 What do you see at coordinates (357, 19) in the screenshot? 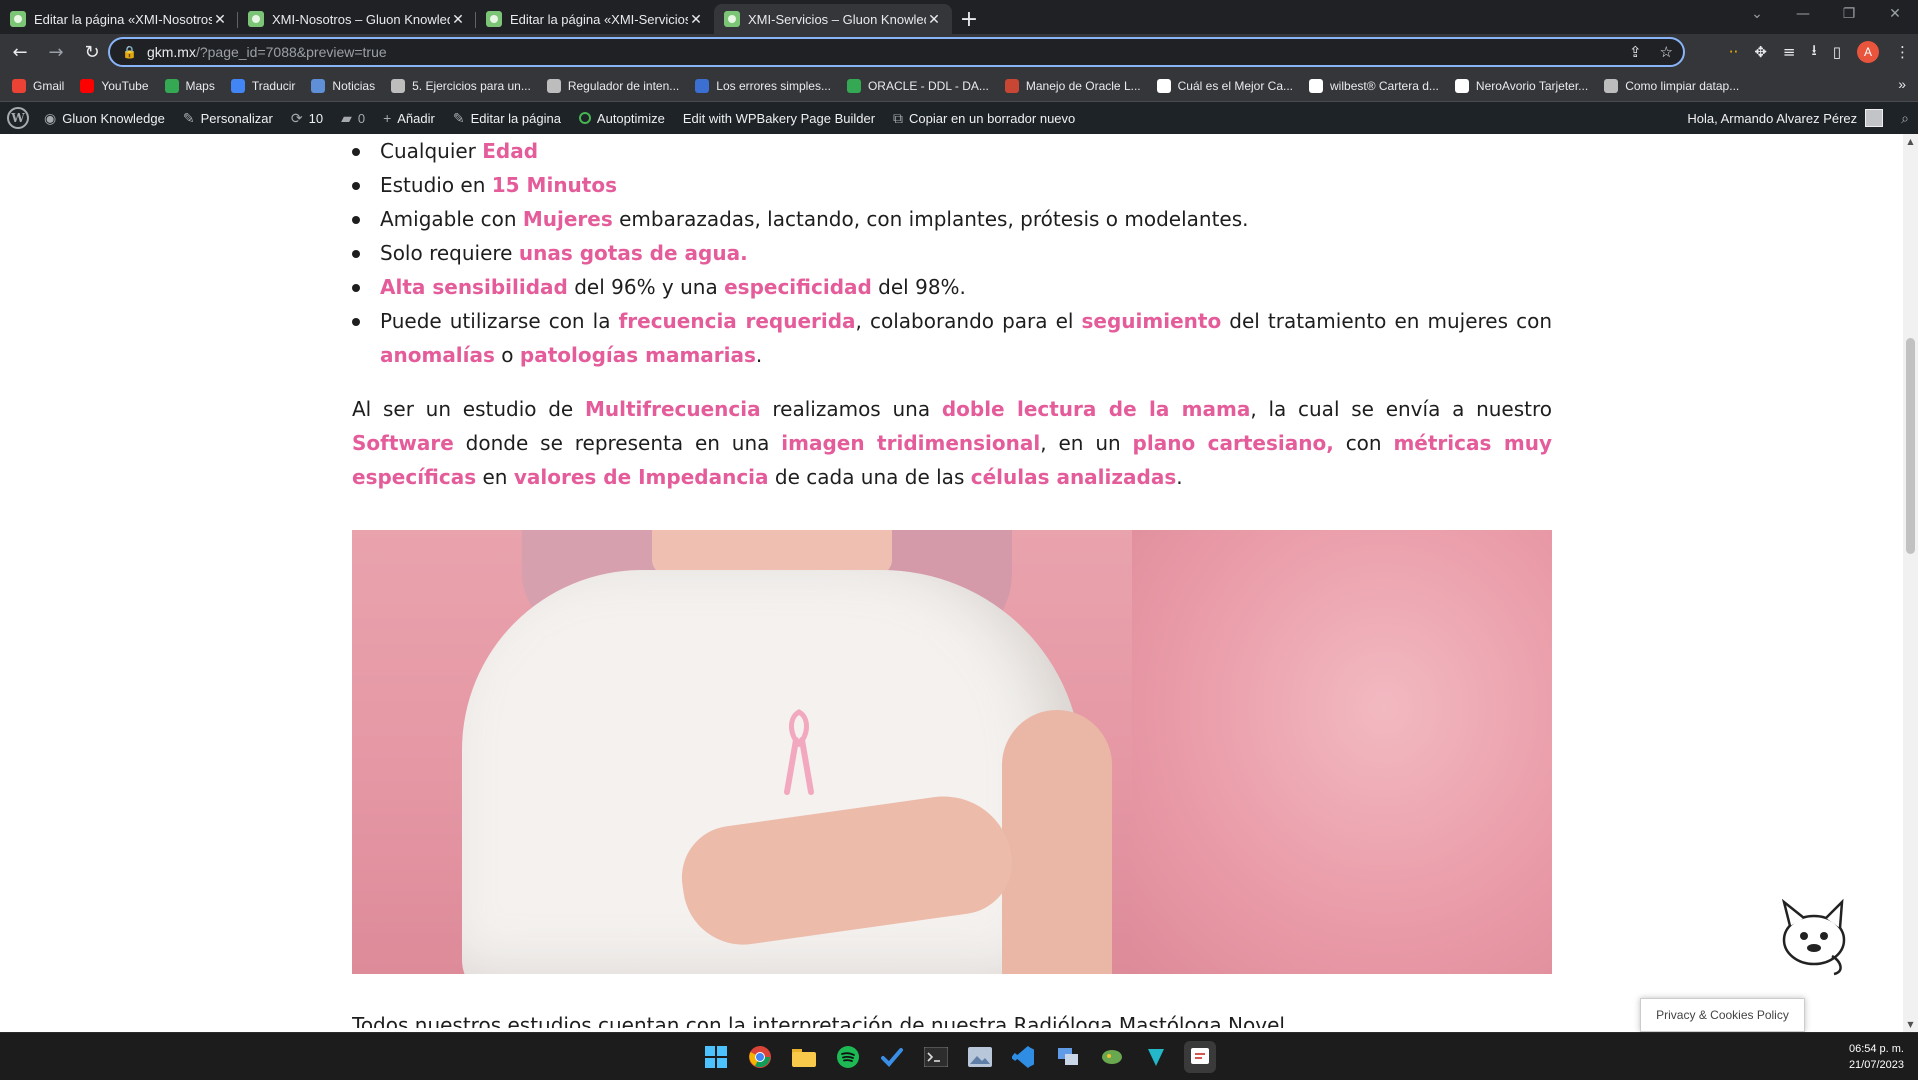
I see `tab-xmi-nosotros: XMI-Nosotros – Gluon Knowledge ✕` at bounding box center [357, 19].